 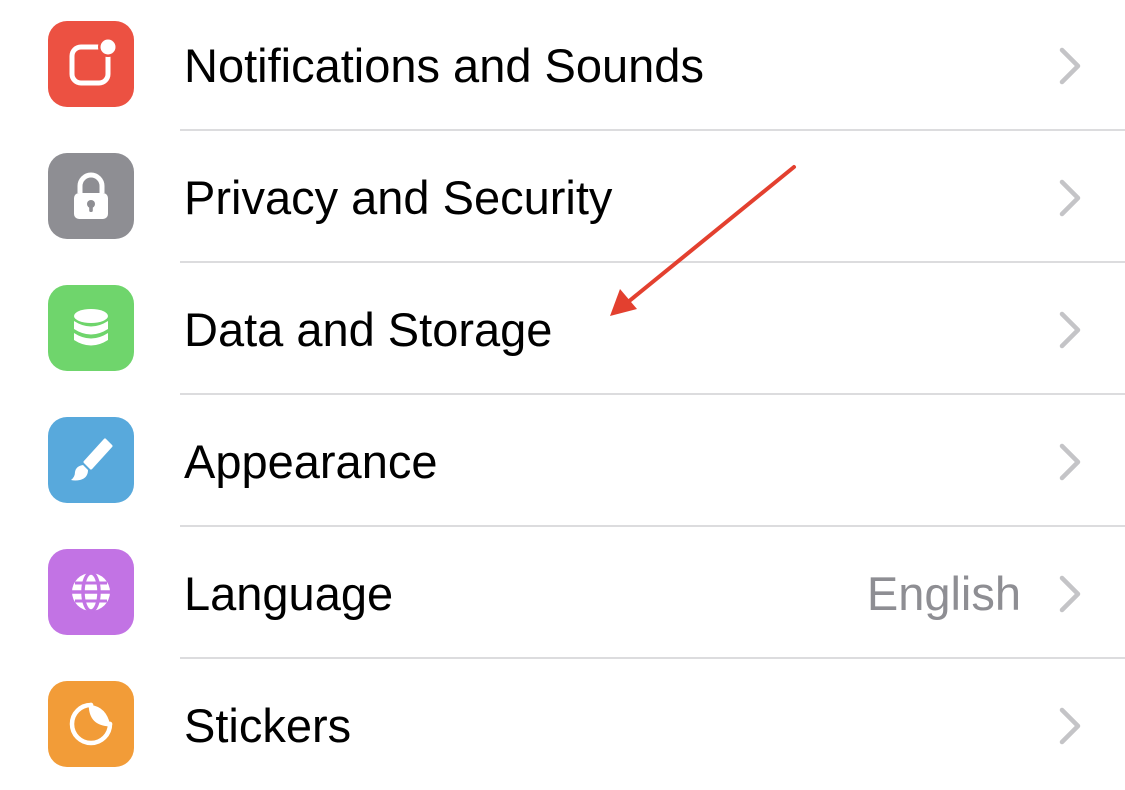 What do you see at coordinates (268, 725) in the screenshot?
I see `settings-item-label: Stickers` at bounding box center [268, 725].